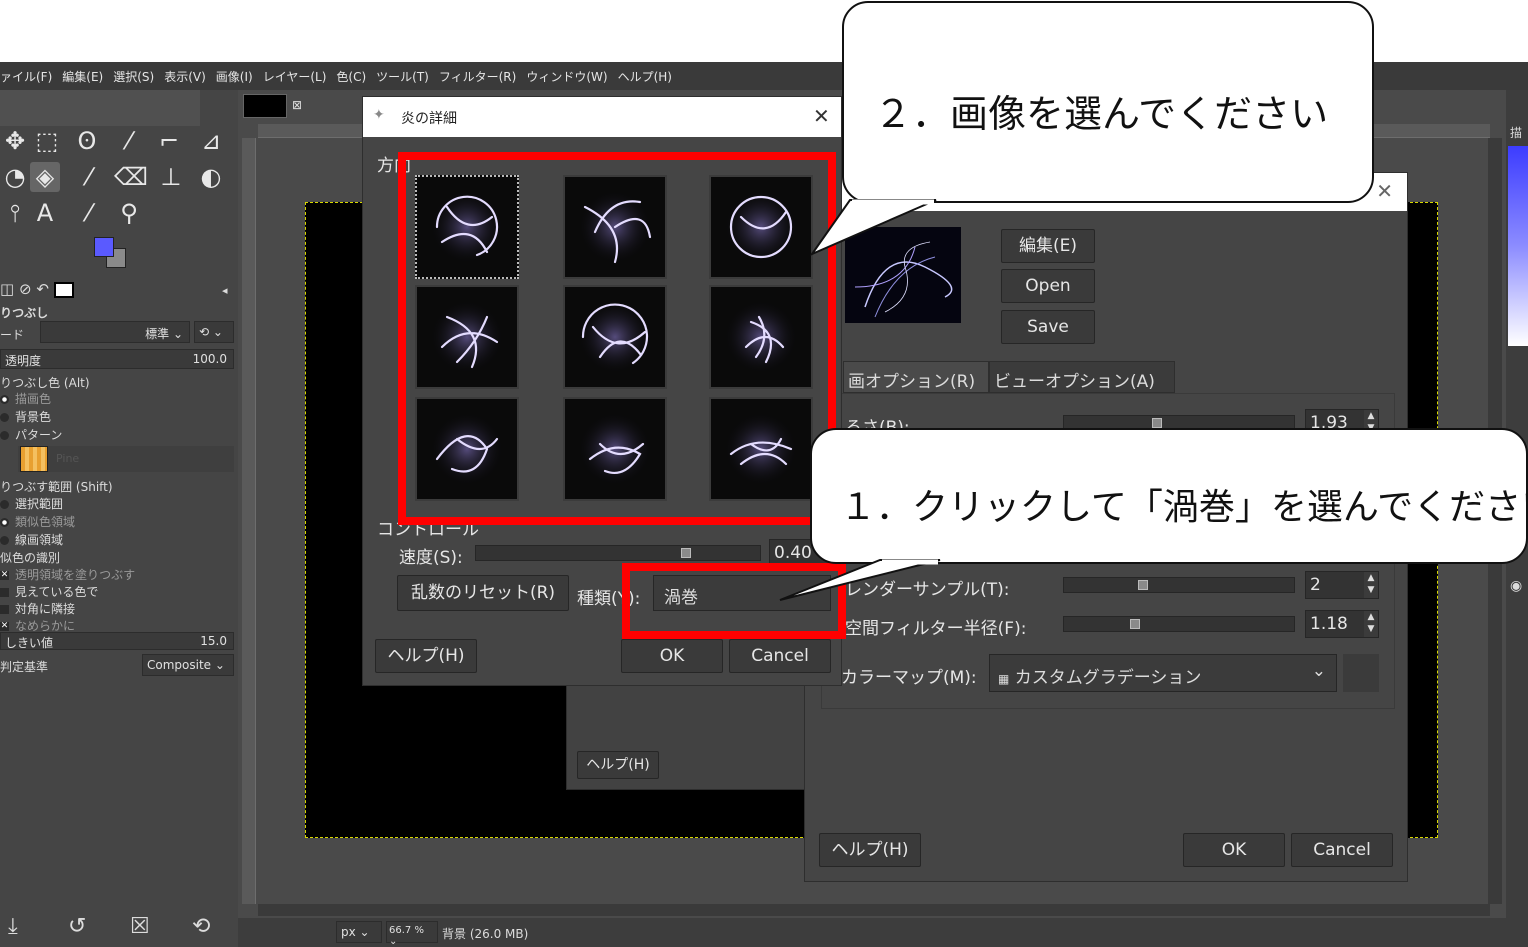 The height and width of the screenshot is (947, 1528). What do you see at coordinates (1342, 850) in the screenshot?
I see `main-cancel-button: Cancel` at bounding box center [1342, 850].